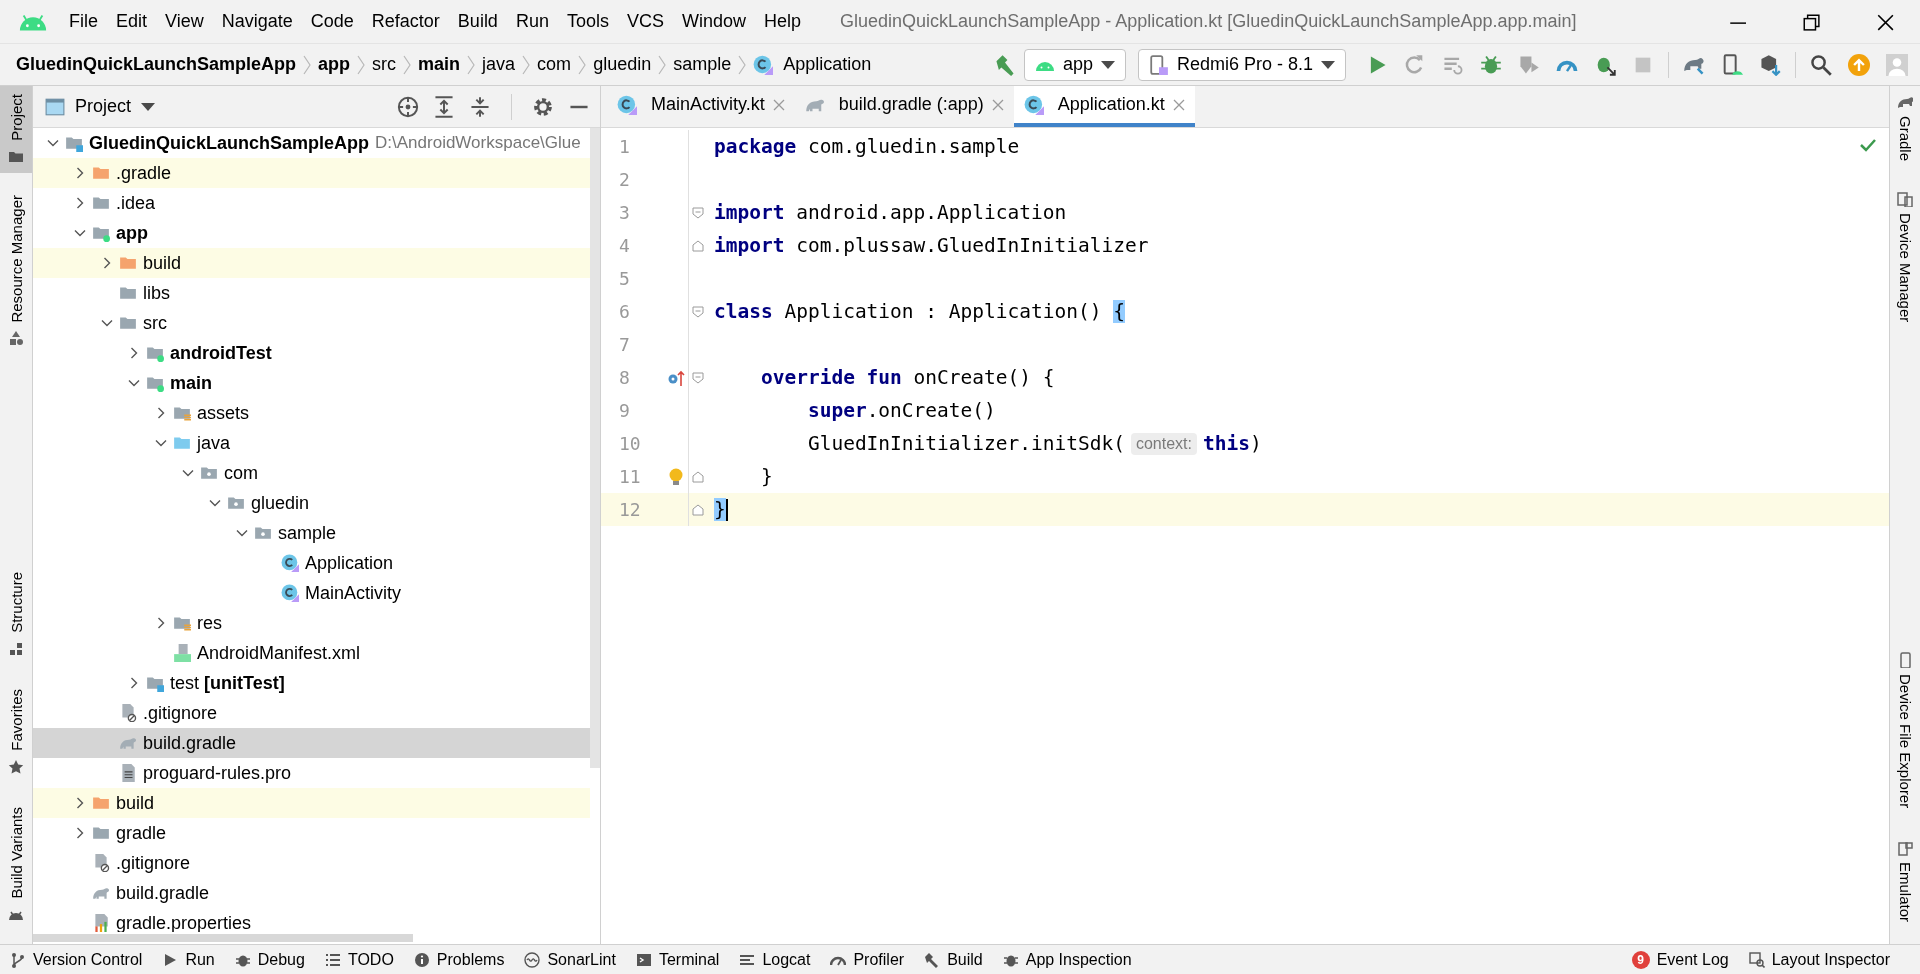 This screenshot has width=1920, height=974. Describe the element at coordinates (1905, 880) in the screenshot. I see `tool-window-tab: Emulator` at that location.